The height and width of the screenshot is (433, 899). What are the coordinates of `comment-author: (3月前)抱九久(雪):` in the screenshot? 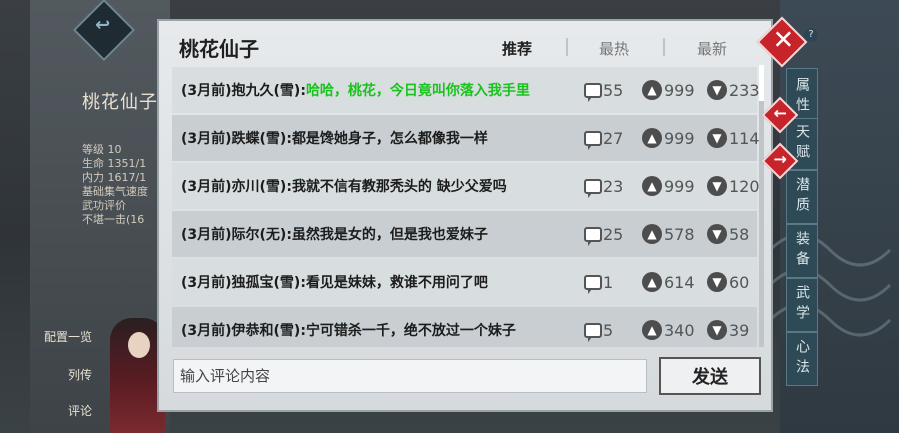 It's located at (243, 91).